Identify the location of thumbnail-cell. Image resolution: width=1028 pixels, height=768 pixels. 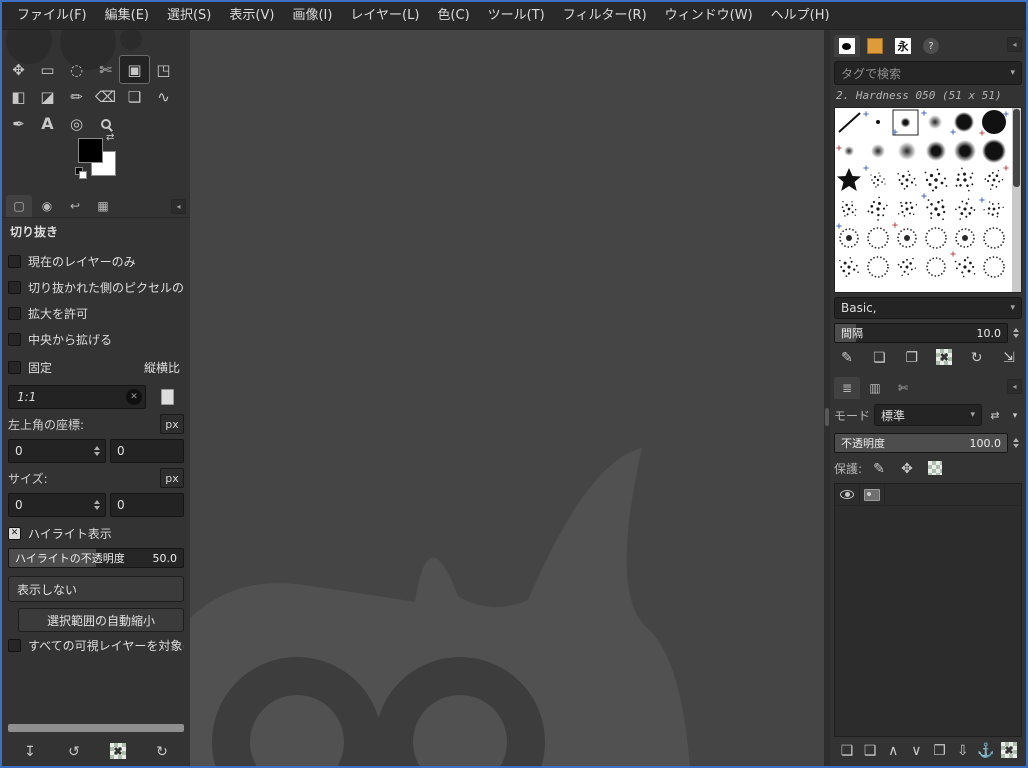
(872, 494).